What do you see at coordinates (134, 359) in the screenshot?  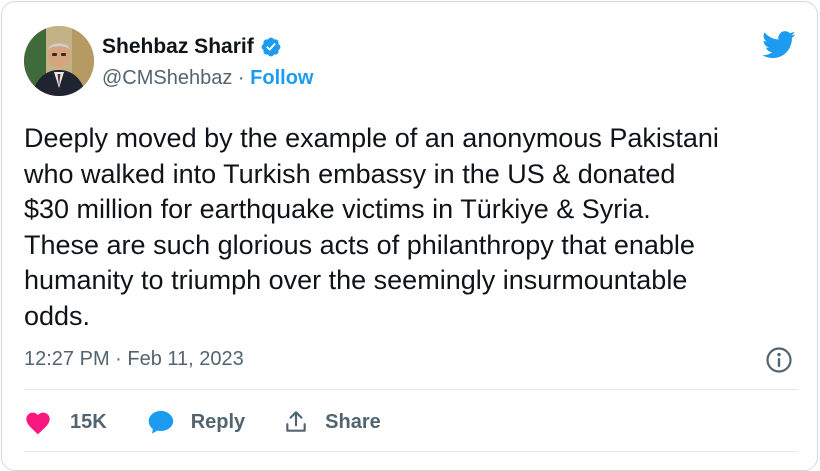 I see `tweet-timestamp: 12:27 PM · Feb 11, 2023` at bounding box center [134, 359].